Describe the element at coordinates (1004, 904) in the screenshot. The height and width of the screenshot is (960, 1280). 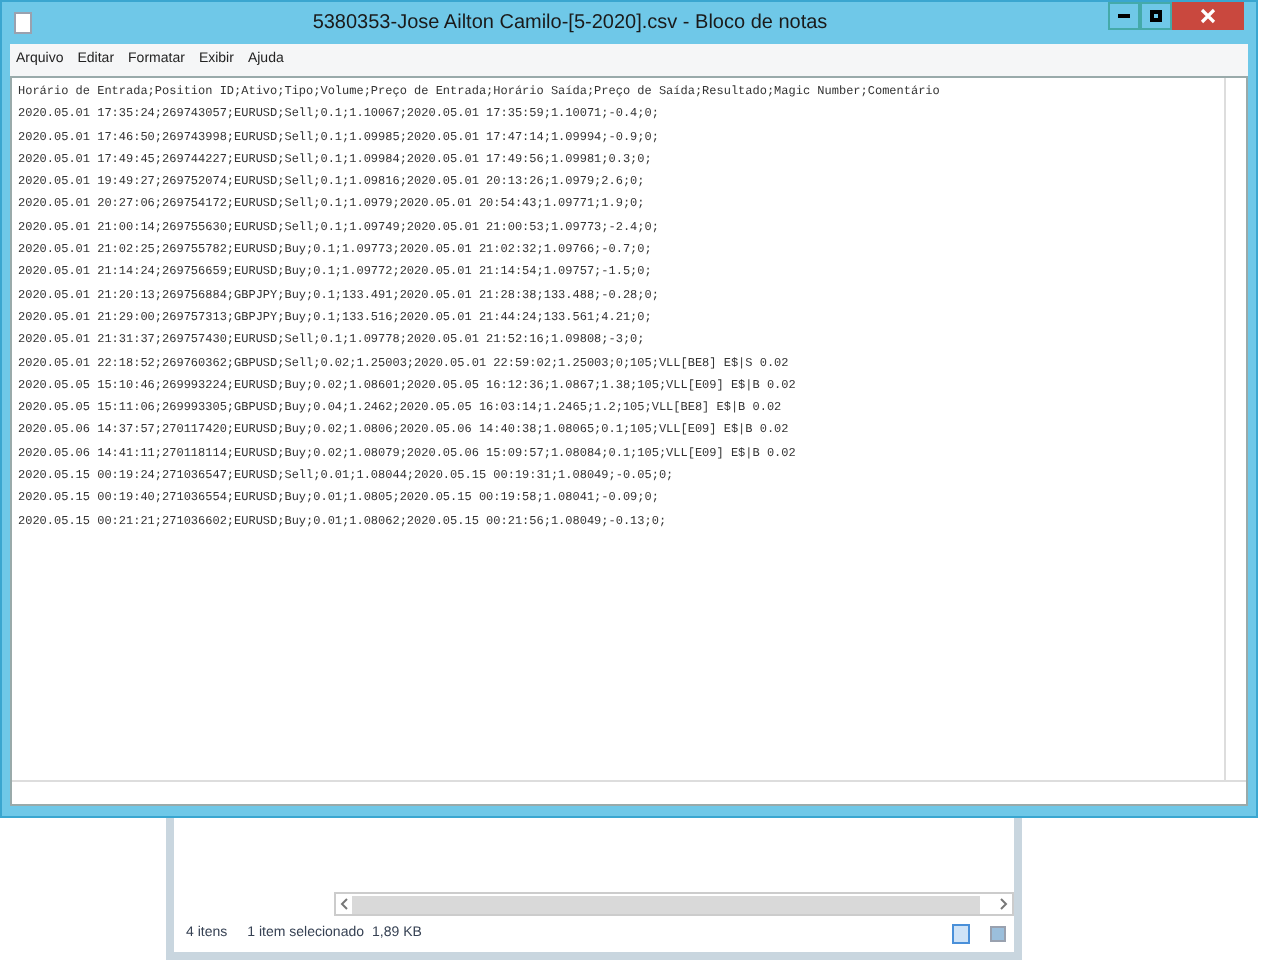
I see `scroll-right-icon` at that location.